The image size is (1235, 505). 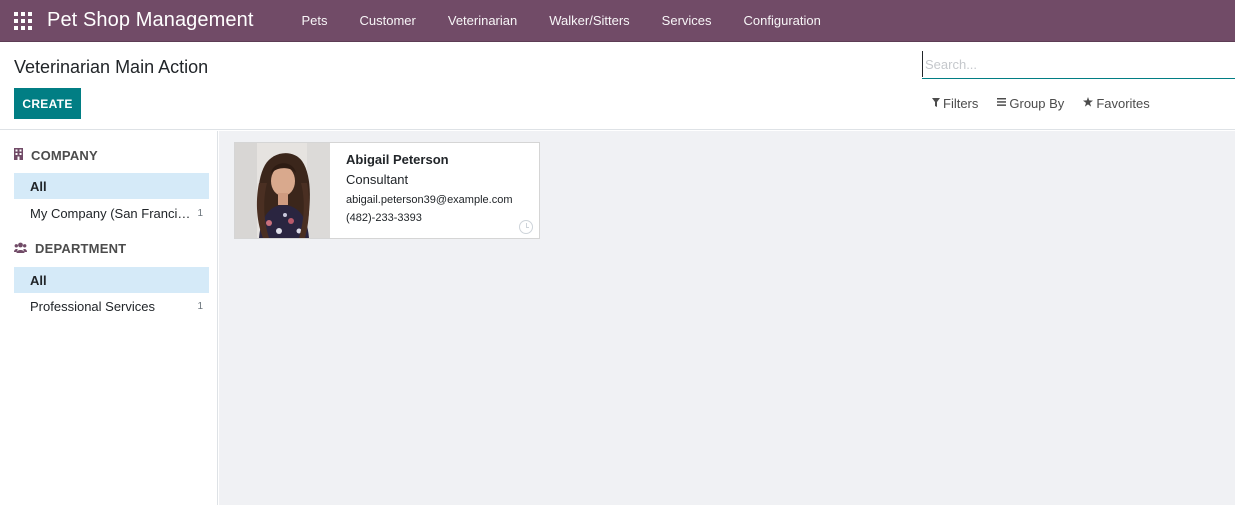 I want to click on filters-label: Filters, so click(x=961, y=103).